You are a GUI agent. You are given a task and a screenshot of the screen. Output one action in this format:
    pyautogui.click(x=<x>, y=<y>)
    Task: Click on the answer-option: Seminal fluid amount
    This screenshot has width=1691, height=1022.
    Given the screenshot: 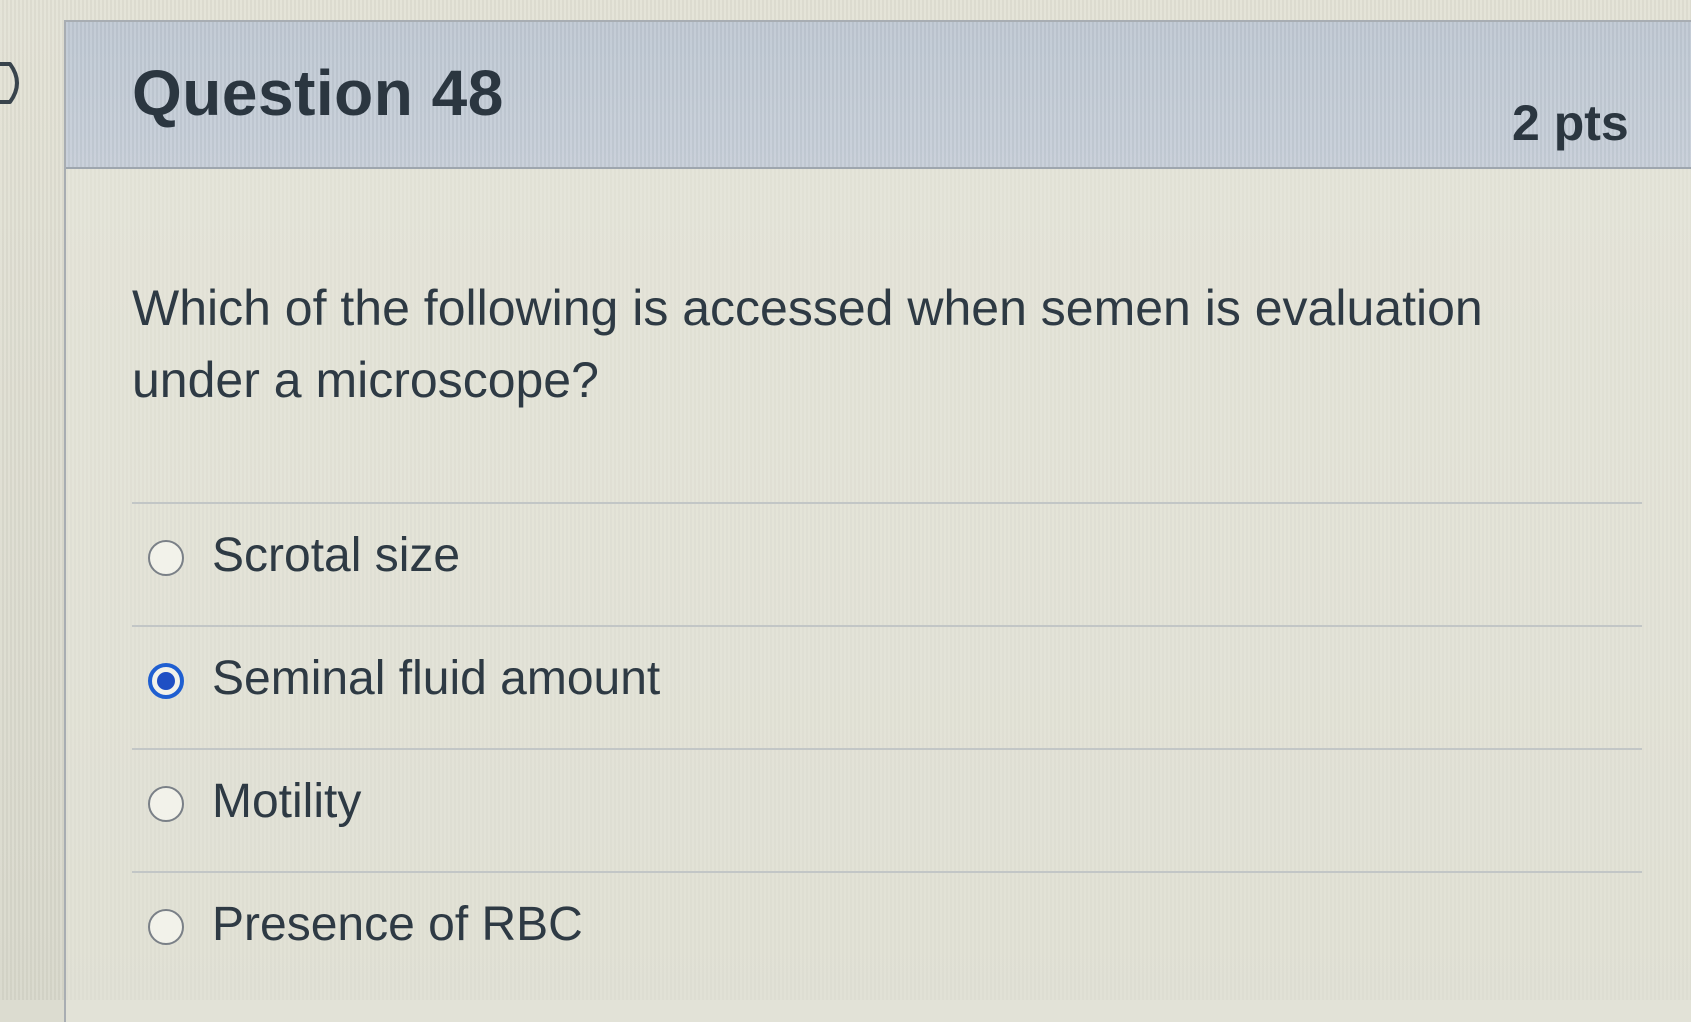 What is the action you would take?
    pyautogui.click(x=887, y=686)
    